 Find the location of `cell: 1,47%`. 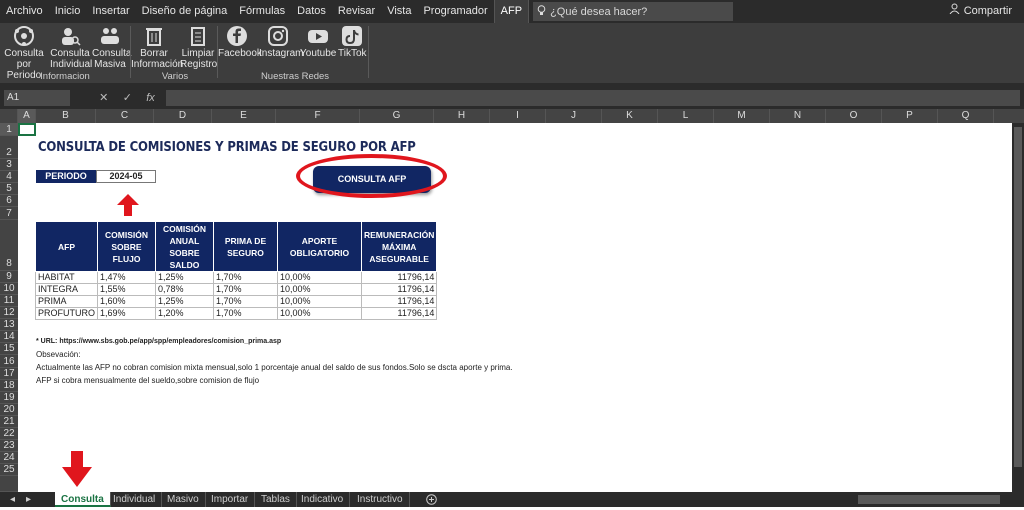

cell: 1,47% is located at coordinates (126, 277).